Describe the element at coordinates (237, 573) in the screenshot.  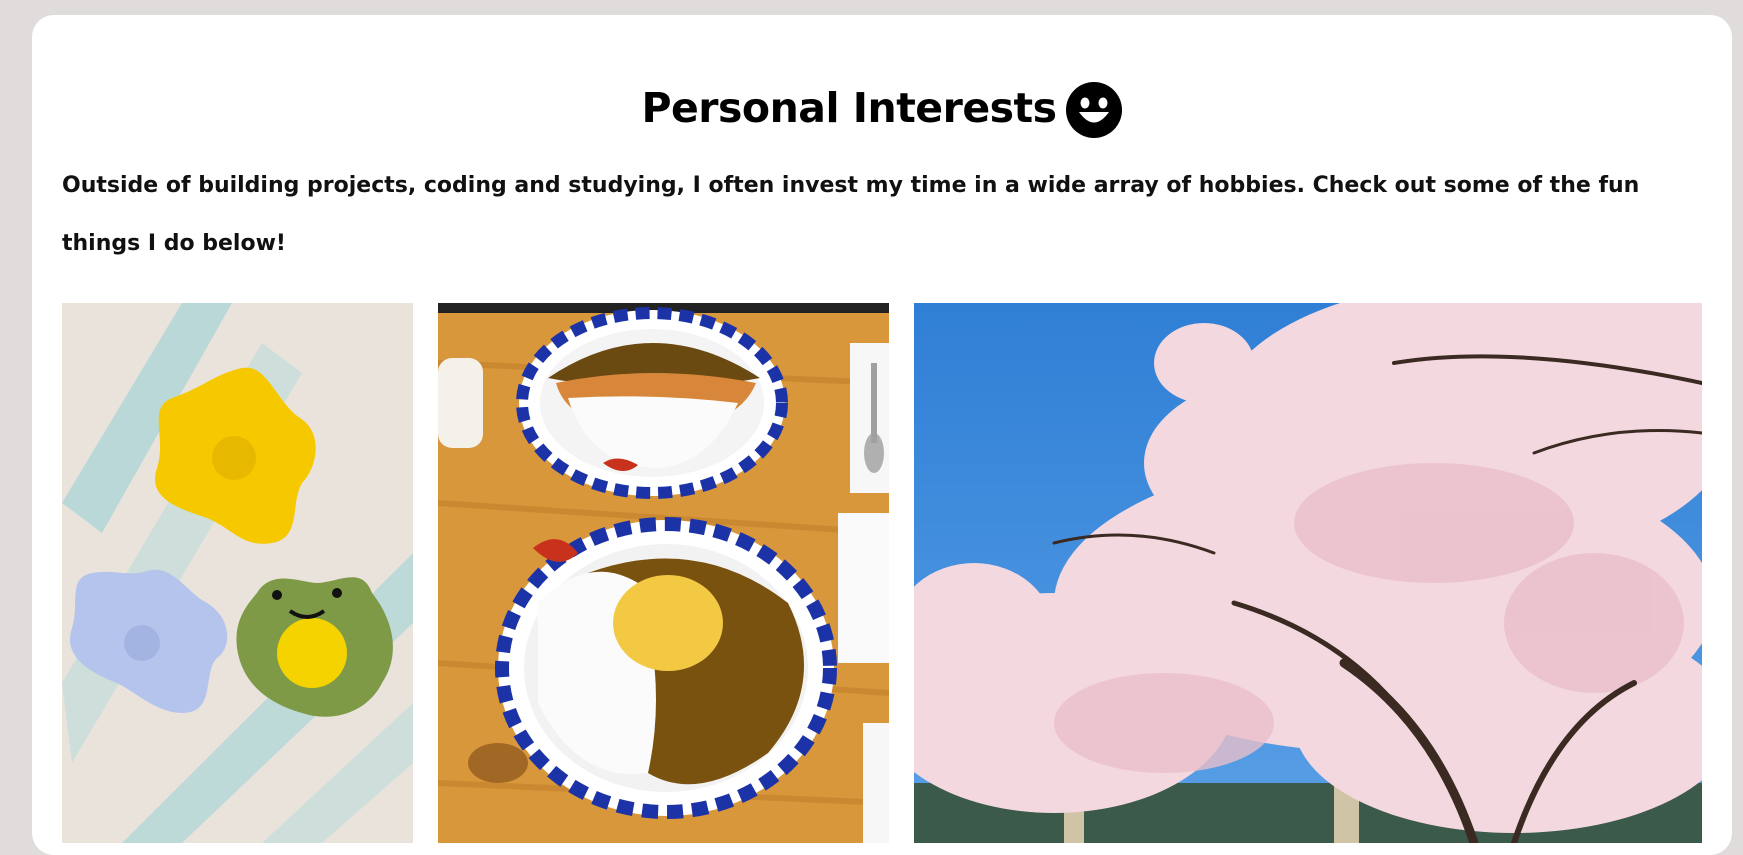
I see `crochet-photo` at that location.